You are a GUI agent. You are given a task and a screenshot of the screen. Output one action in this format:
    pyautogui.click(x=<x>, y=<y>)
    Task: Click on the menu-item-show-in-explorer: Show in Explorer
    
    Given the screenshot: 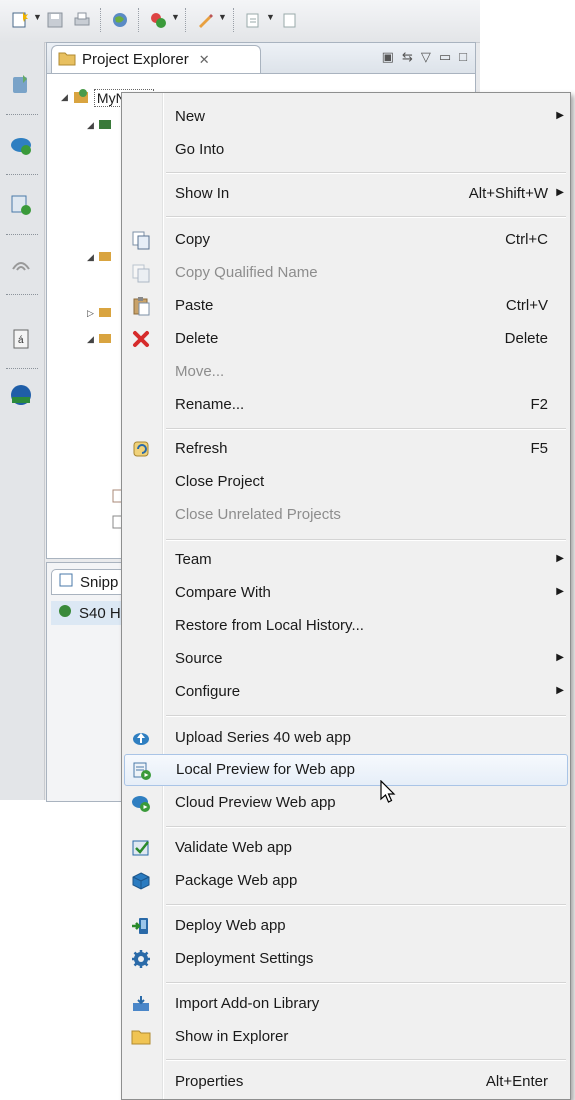 What is the action you would take?
    pyautogui.click(x=346, y=1037)
    